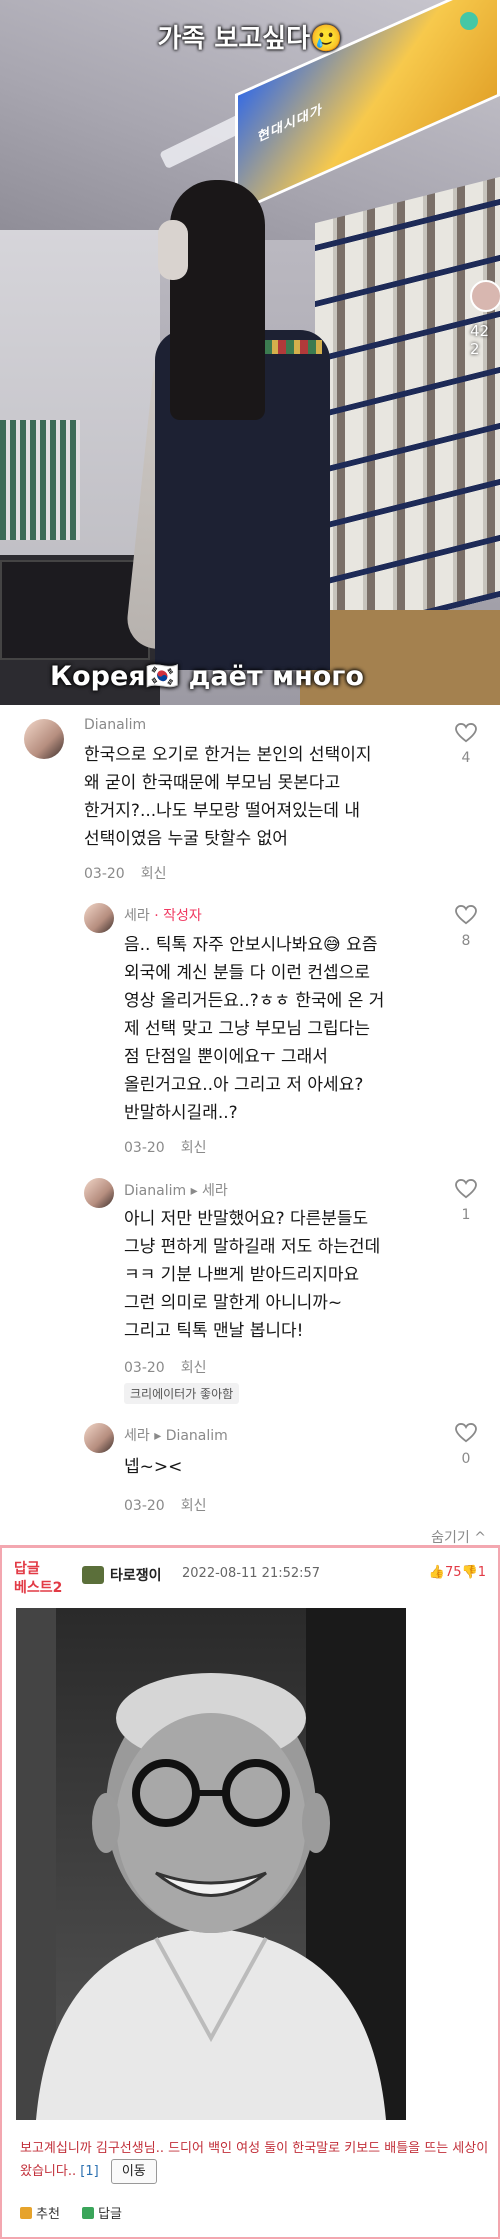 The image size is (500, 2239). What do you see at coordinates (40, 480) in the screenshot?
I see `left-shelf` at bounding box center [40, 480].